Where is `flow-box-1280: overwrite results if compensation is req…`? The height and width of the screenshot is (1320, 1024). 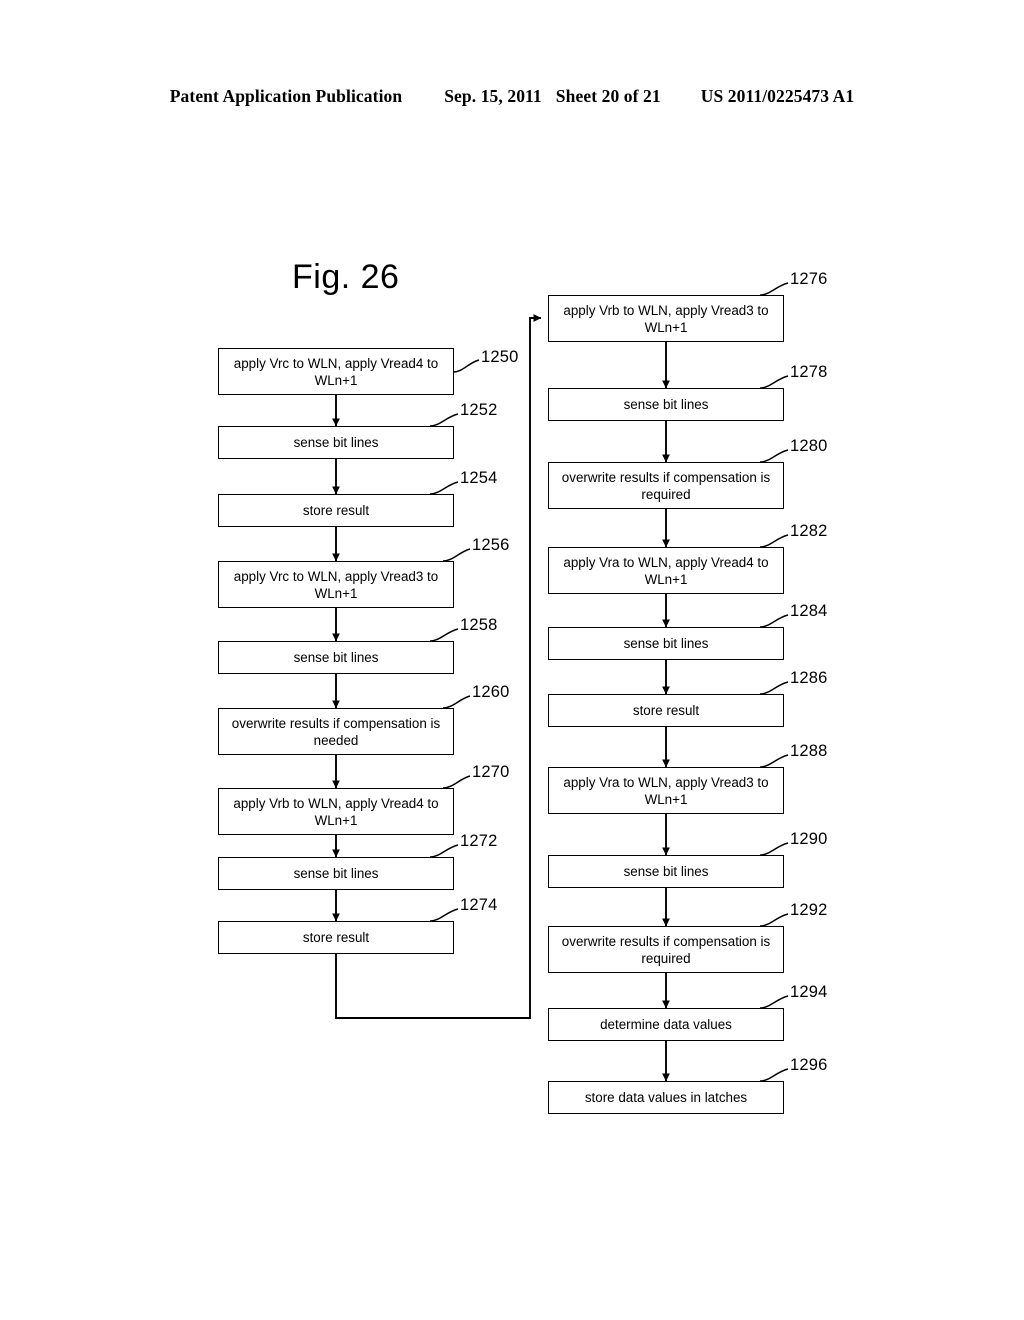
flow-box-1280: overwrite results if compensation is req… is located at coordinates (666, 485).